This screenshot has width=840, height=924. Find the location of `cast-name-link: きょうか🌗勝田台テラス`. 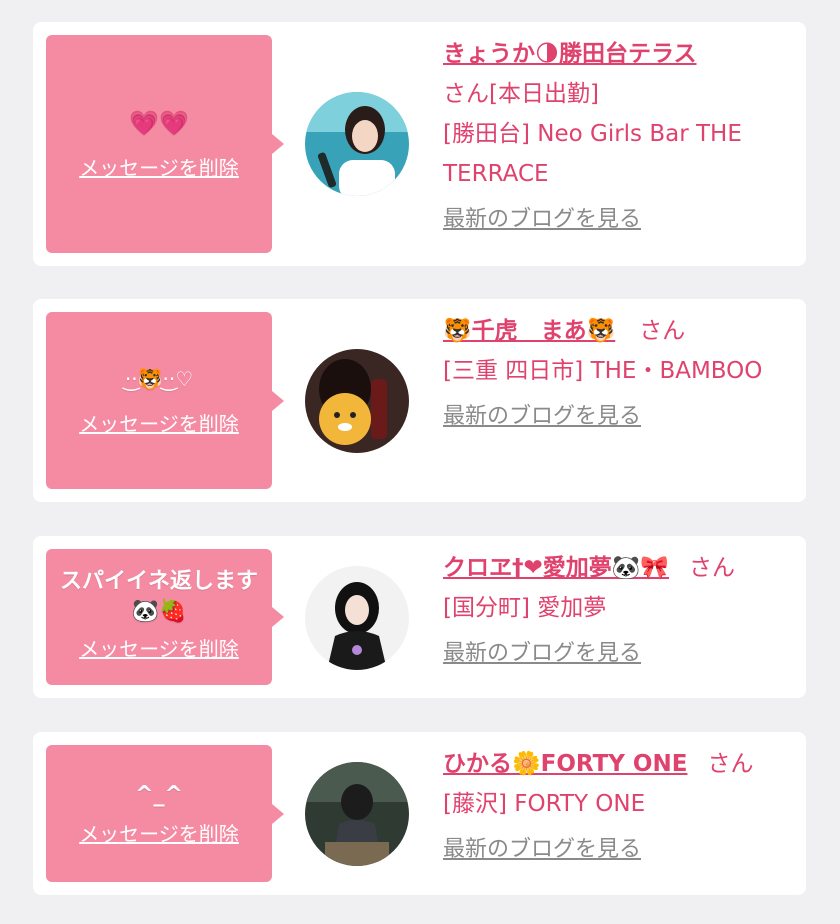

cast-name-link: きょうか🌗勝田台テラス is located at coordinates (570, 54).